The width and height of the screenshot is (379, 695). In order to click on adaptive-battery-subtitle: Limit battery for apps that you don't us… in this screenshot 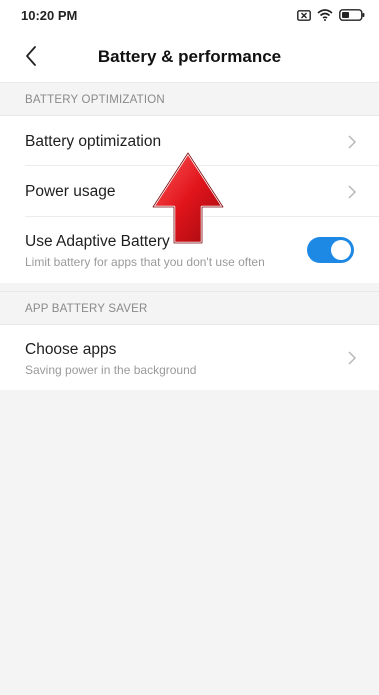, I will do `click(145, 262)`.